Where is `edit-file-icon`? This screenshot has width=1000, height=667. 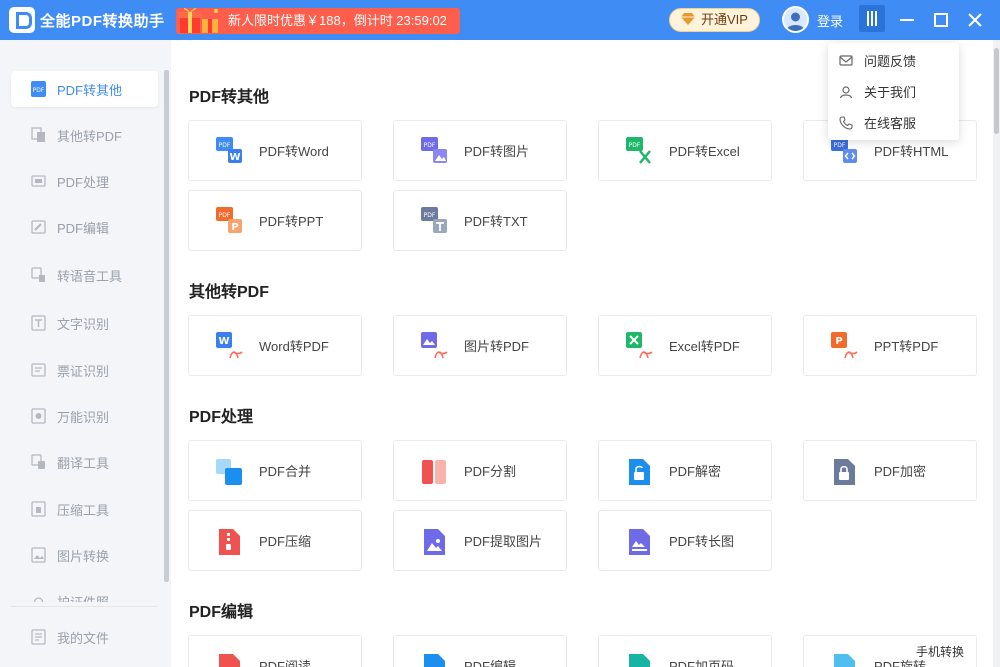
edit-file-icon is located at coordinates (434, 660).